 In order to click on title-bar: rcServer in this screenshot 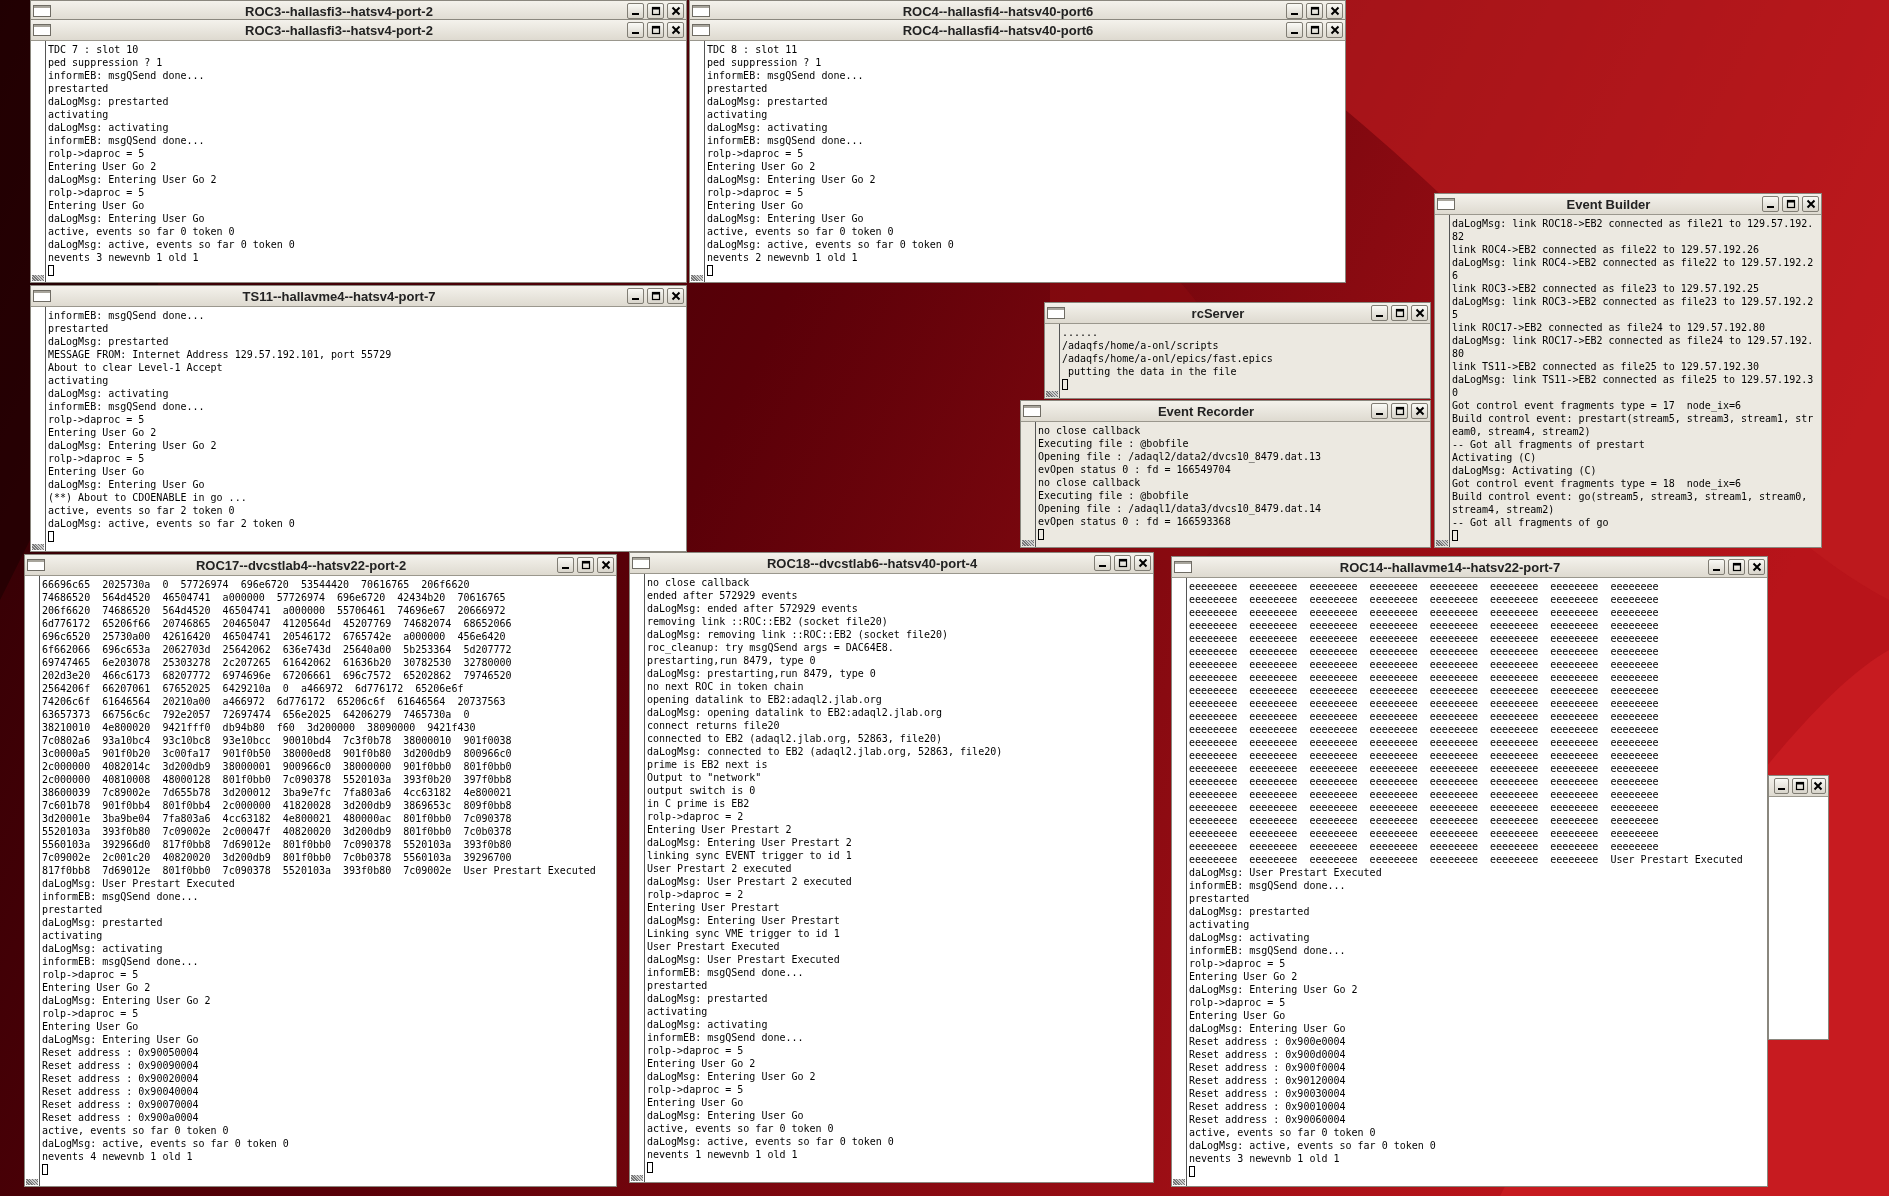, I will do `click(1237, 313)`.